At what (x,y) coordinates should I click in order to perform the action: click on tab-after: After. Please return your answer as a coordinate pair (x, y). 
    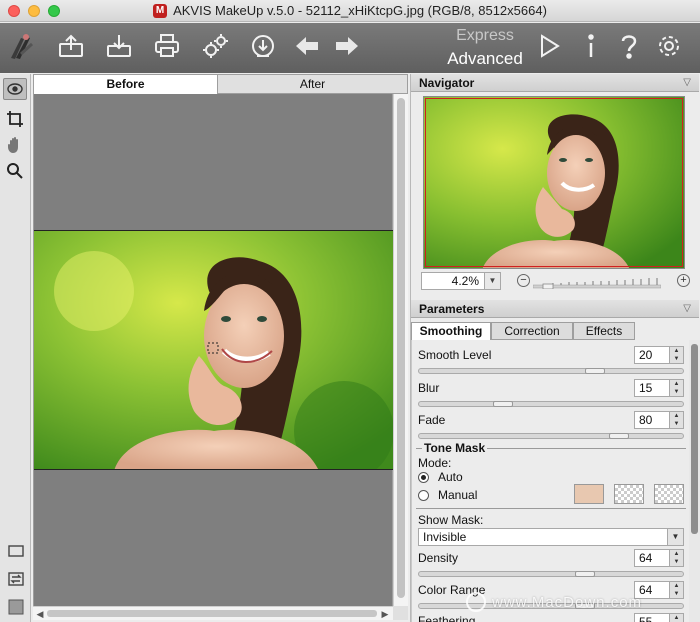
    Looking at the image, I should click on (313, 84).